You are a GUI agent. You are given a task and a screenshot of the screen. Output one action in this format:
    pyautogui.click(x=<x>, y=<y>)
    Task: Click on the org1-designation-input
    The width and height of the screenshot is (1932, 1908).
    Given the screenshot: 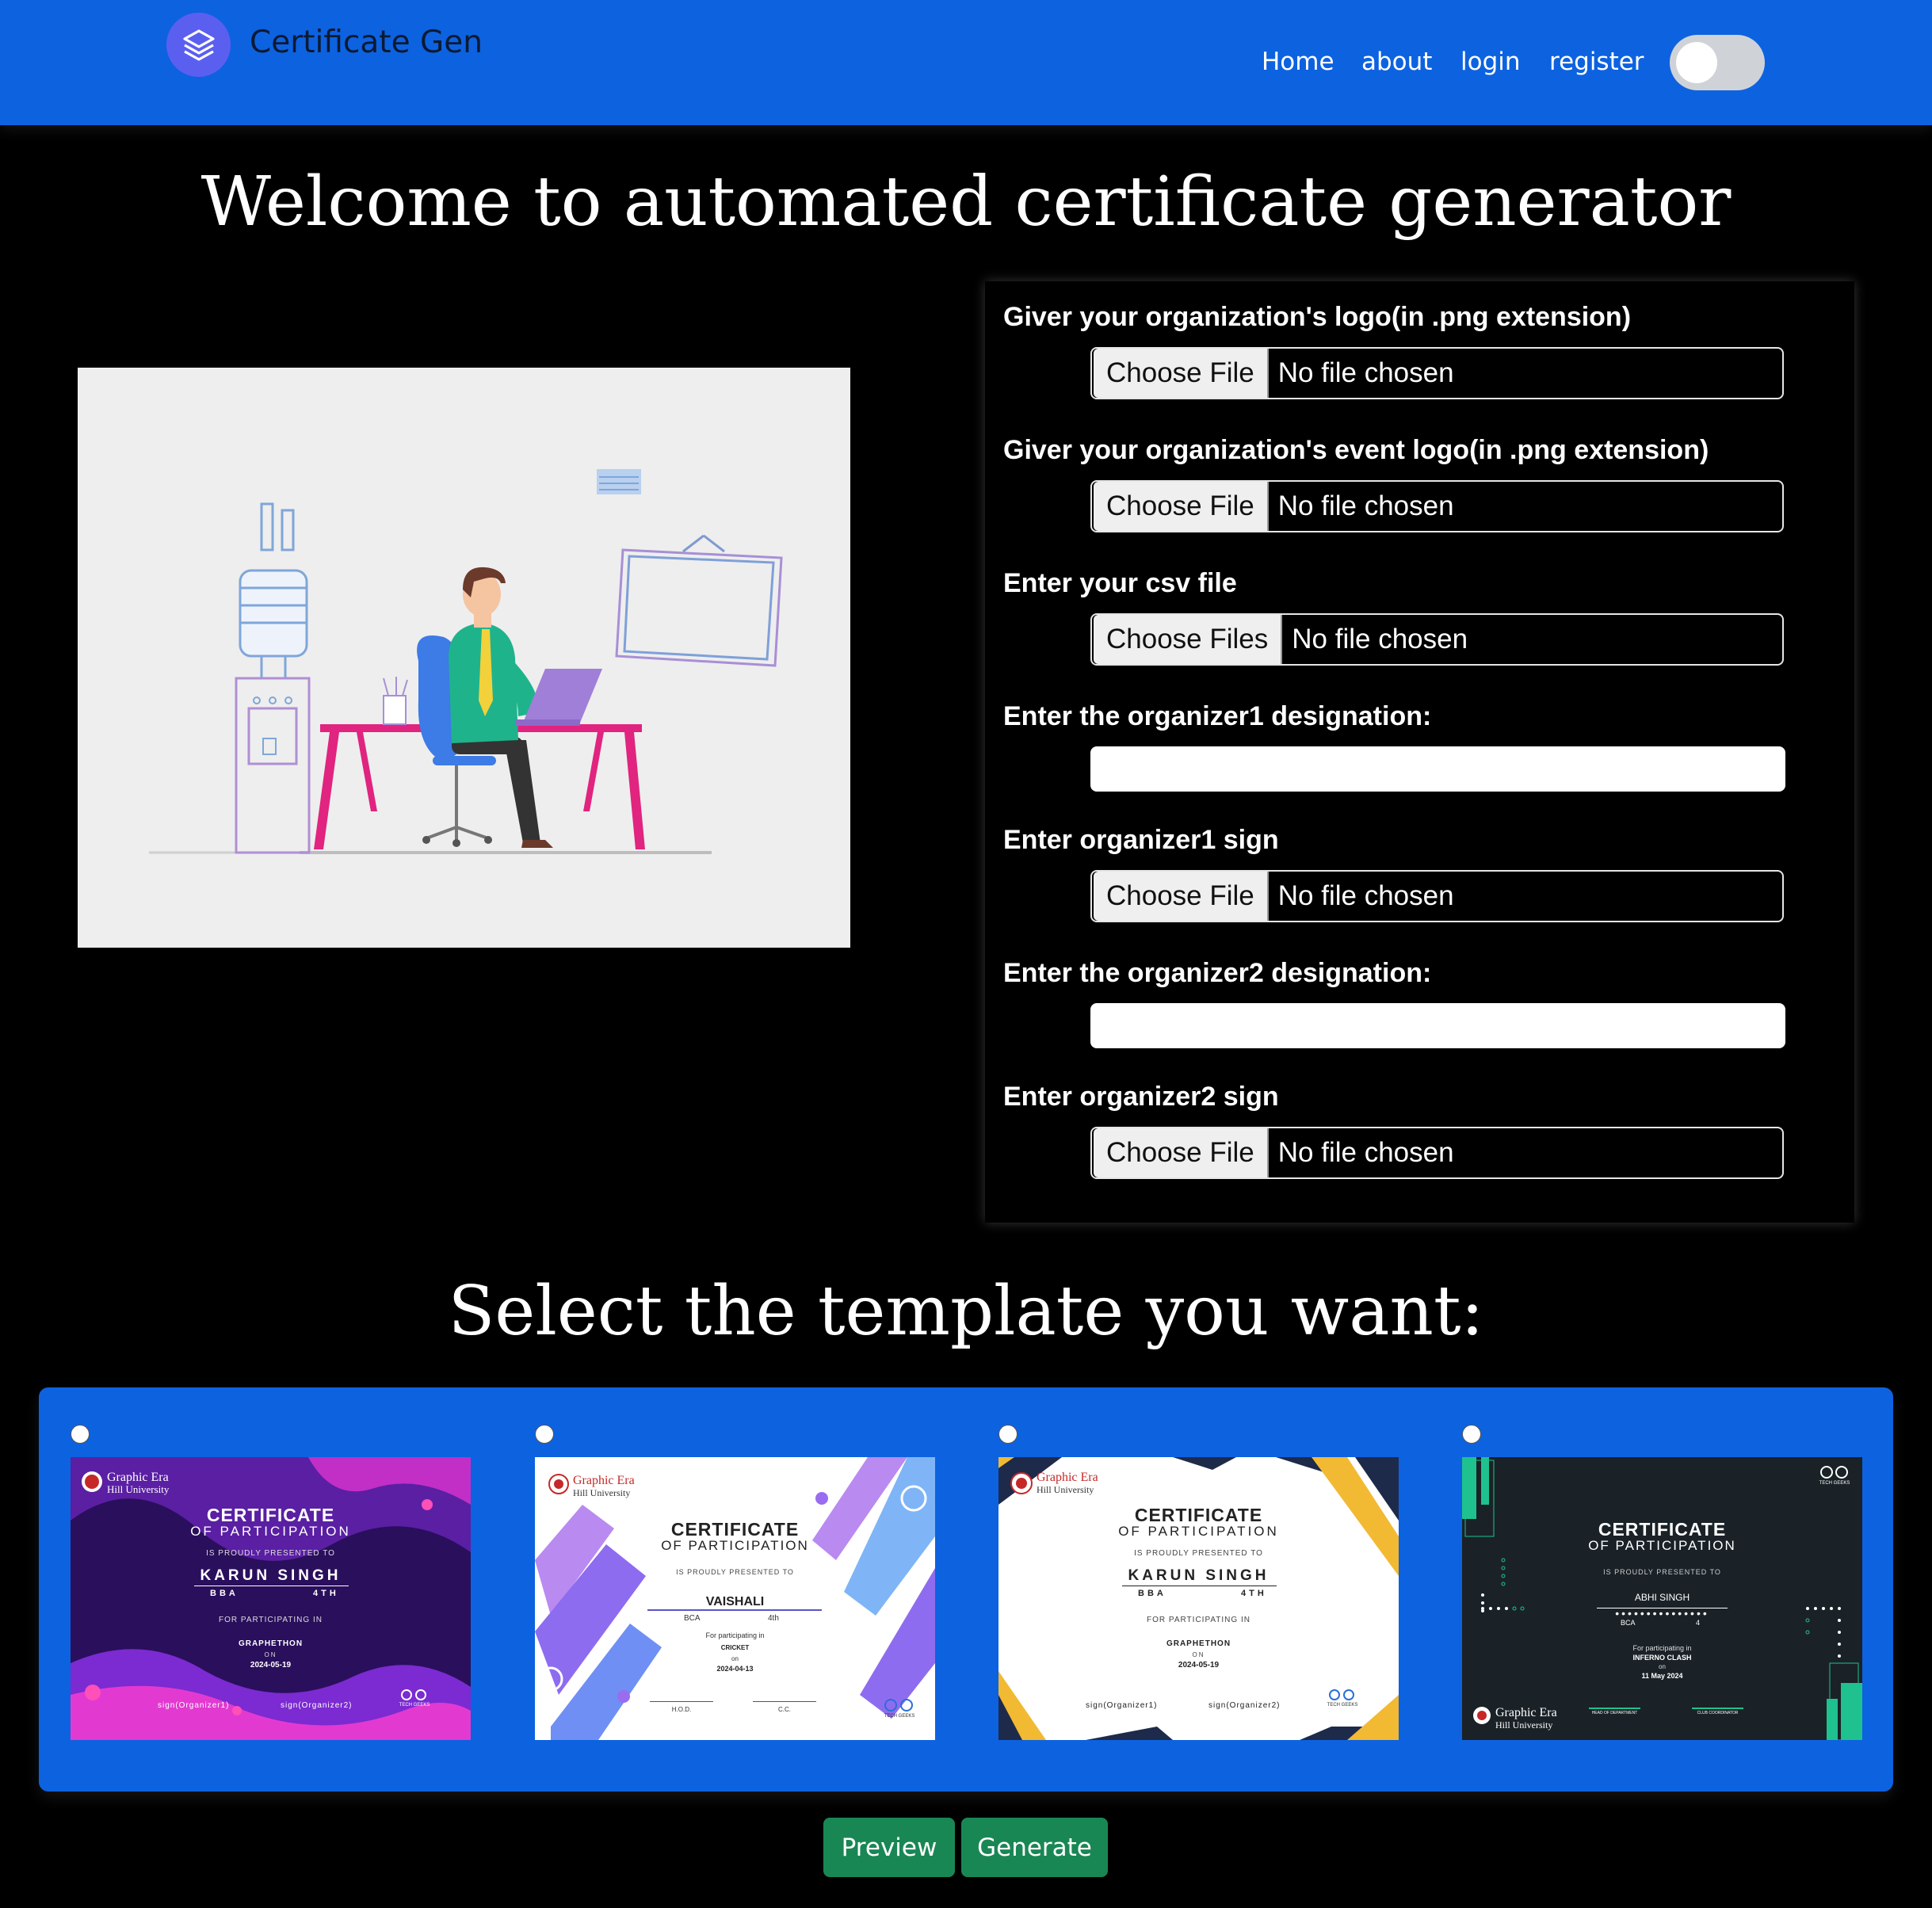 What is the action you would take?
    pyautogui.click(x=1437, y=769)
    